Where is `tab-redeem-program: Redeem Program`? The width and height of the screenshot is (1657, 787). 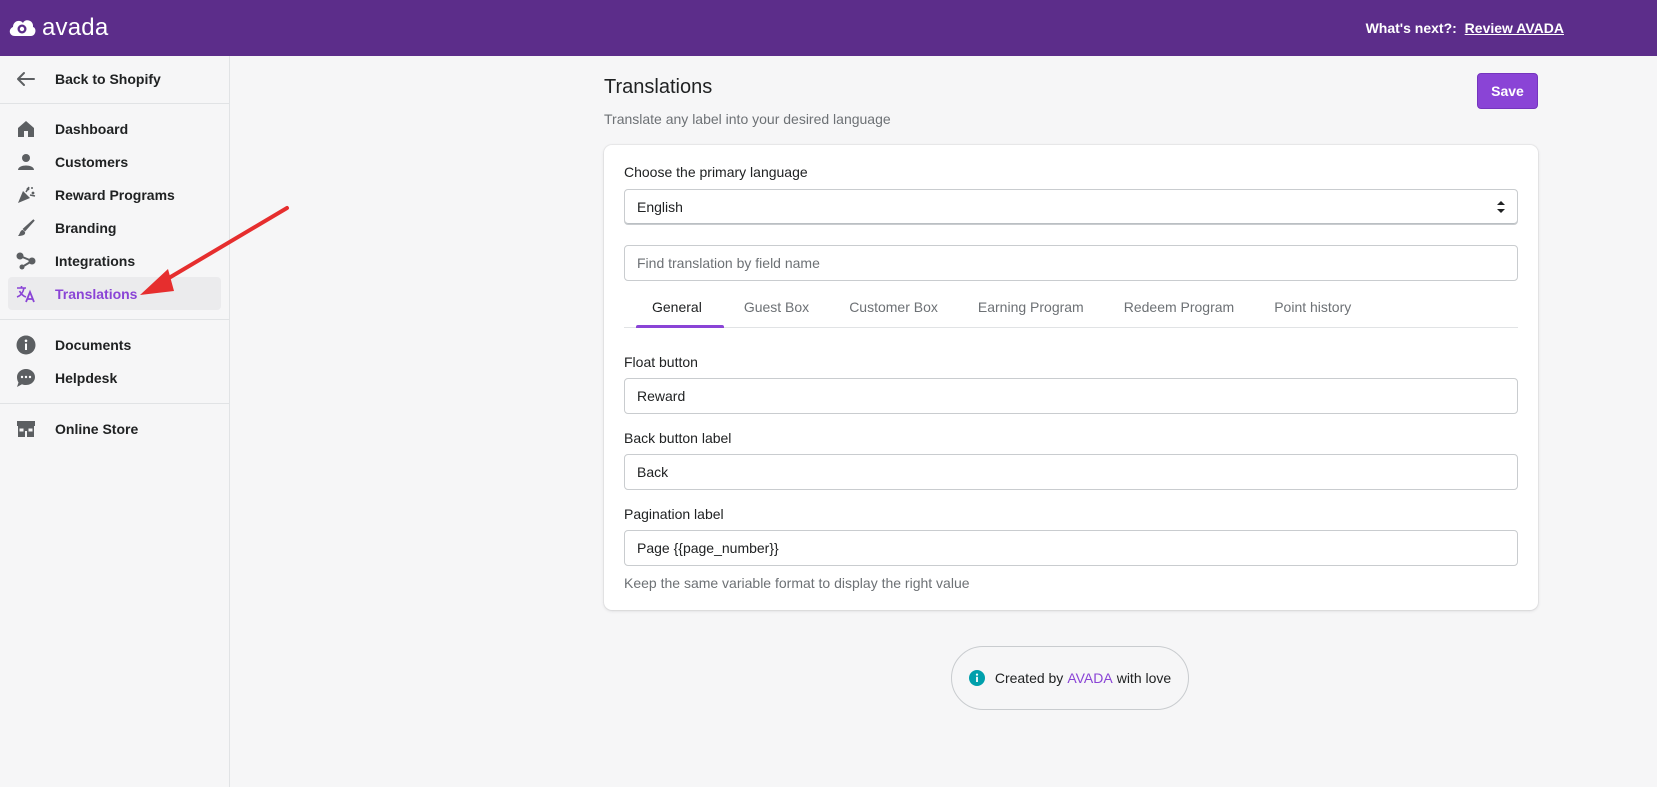 tab-redeem-program: Redeem Program is located at coordinates (1179, 307).